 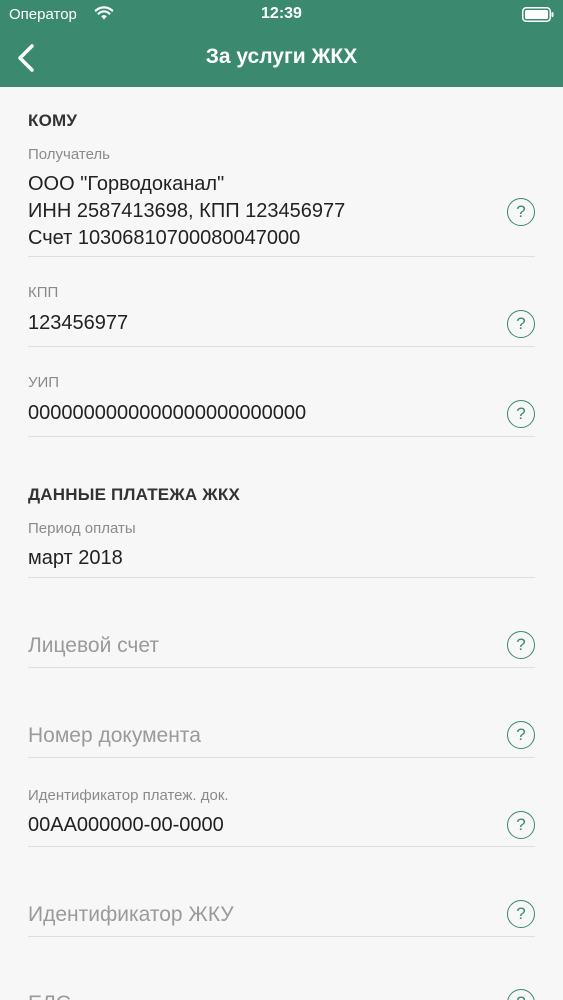 I want to click on els-field: ЕЛС ?, so click(x=281, y=992).